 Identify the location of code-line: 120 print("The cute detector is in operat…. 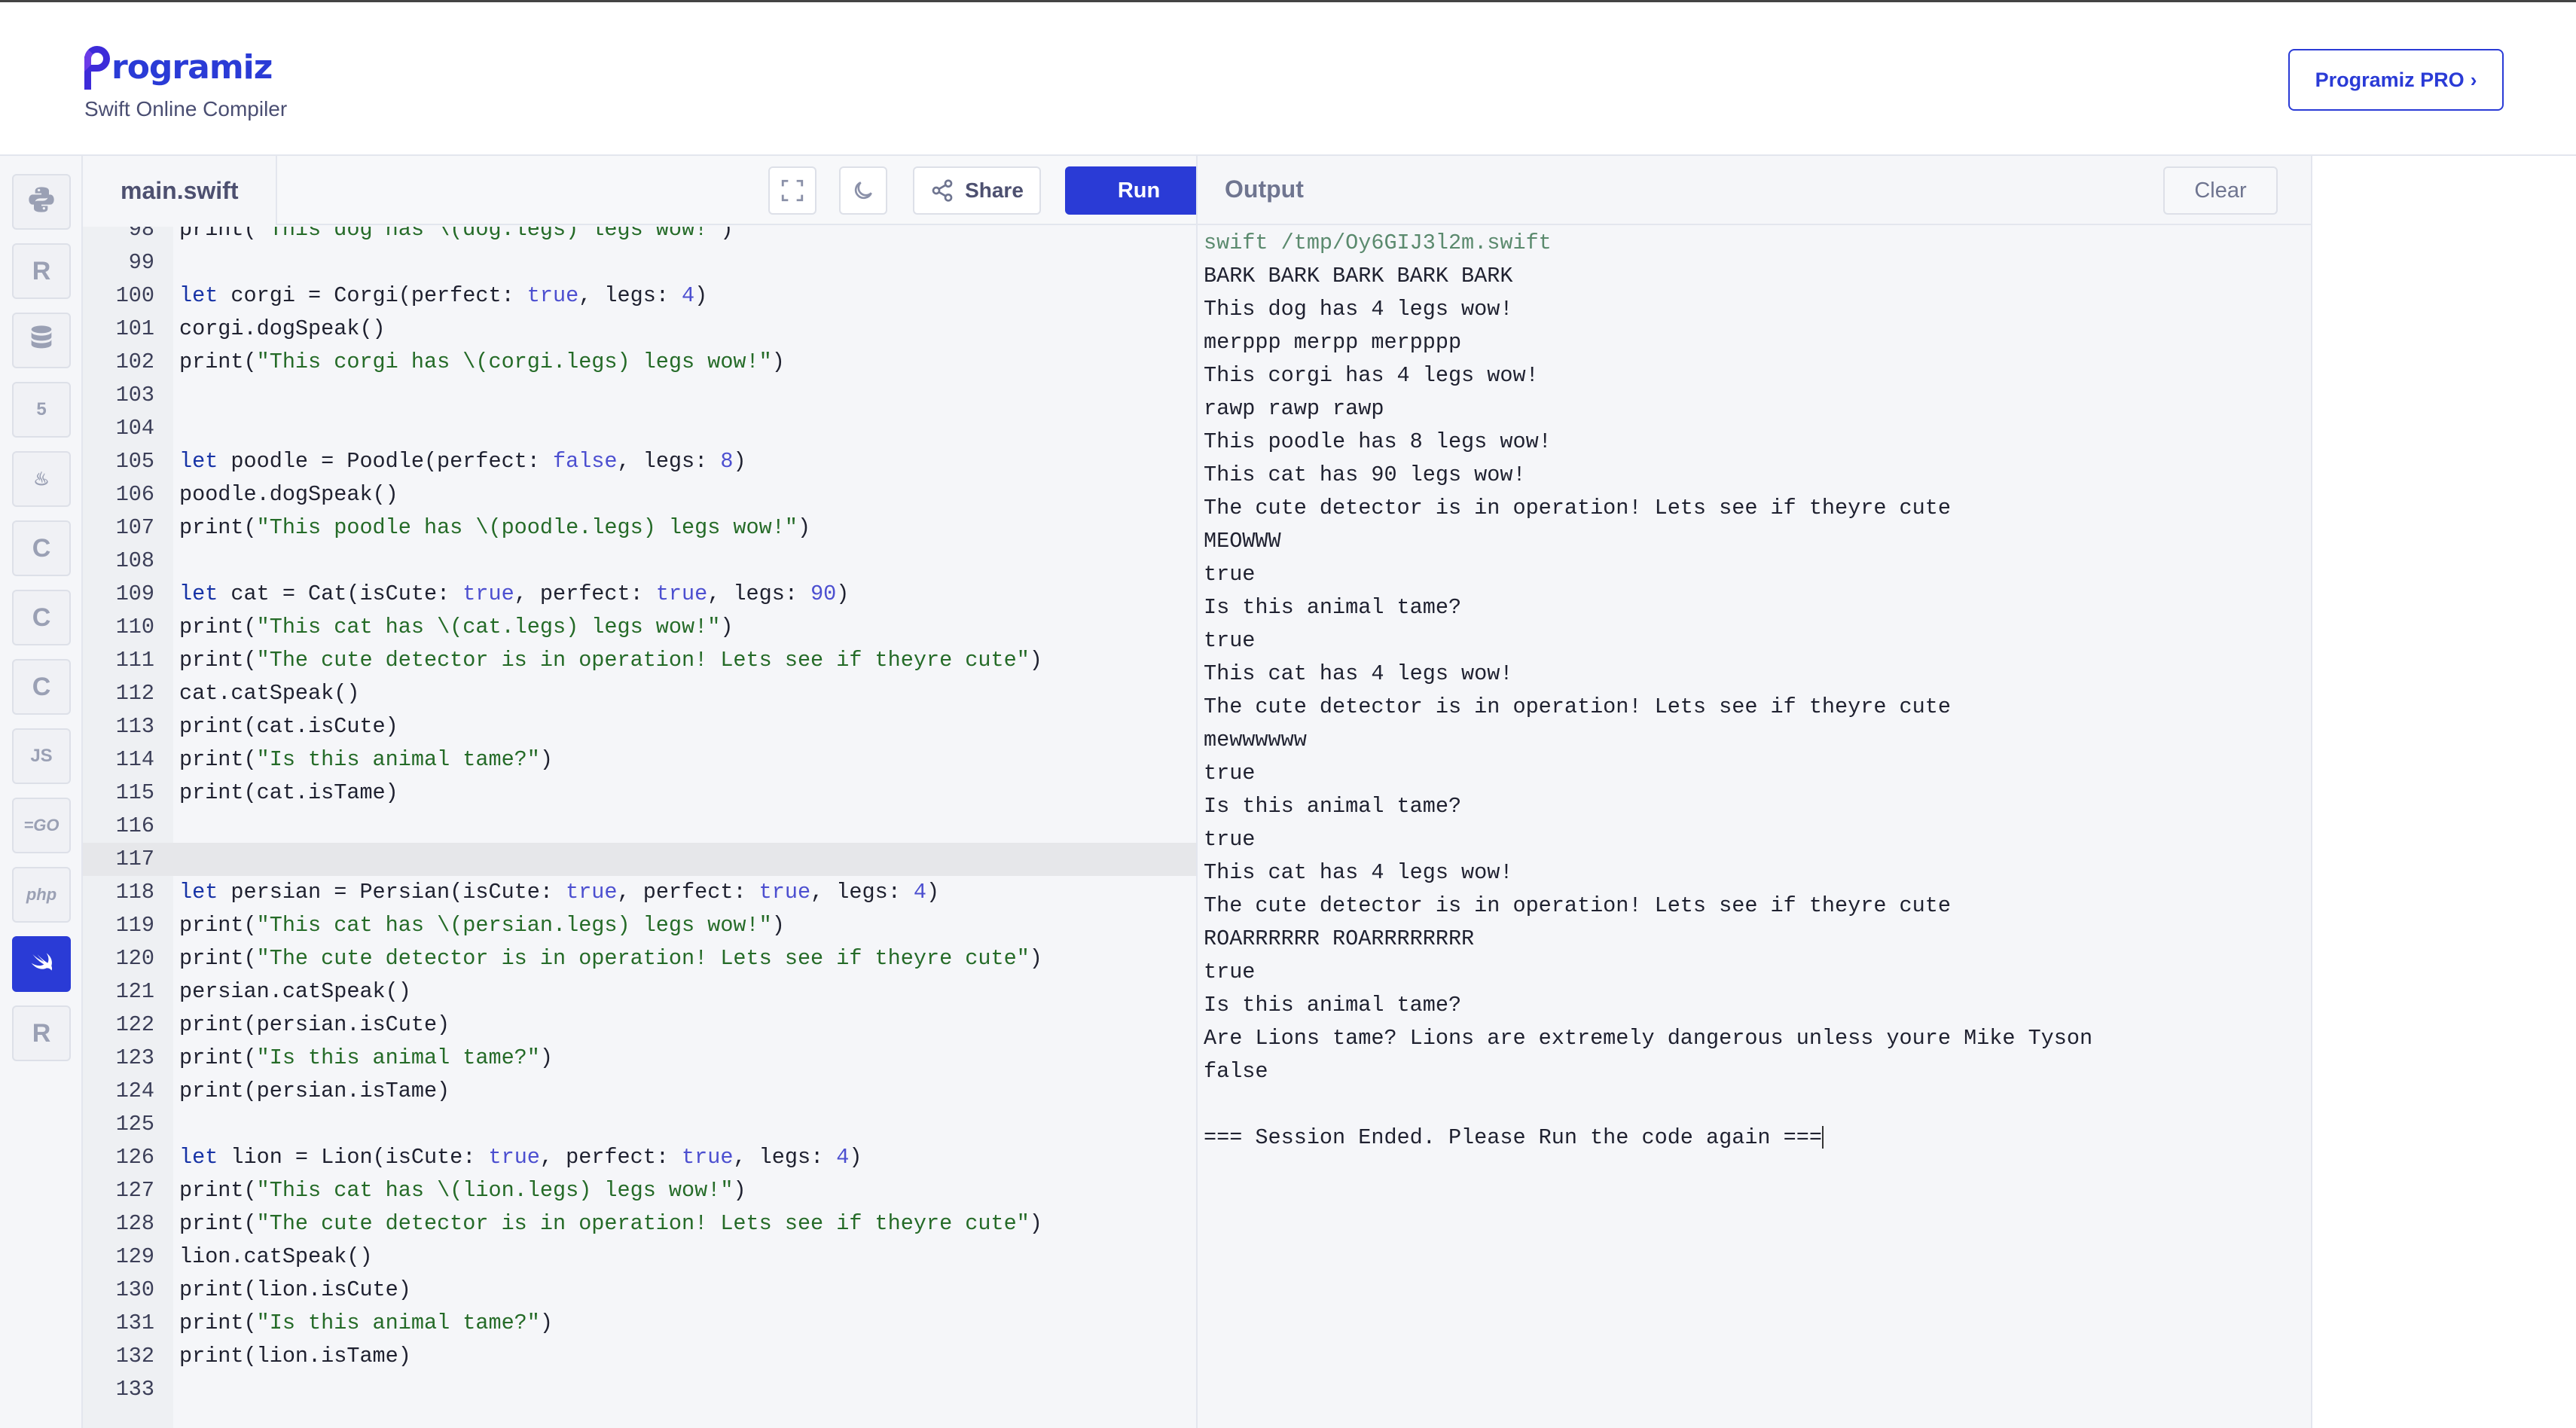
(640, 958).